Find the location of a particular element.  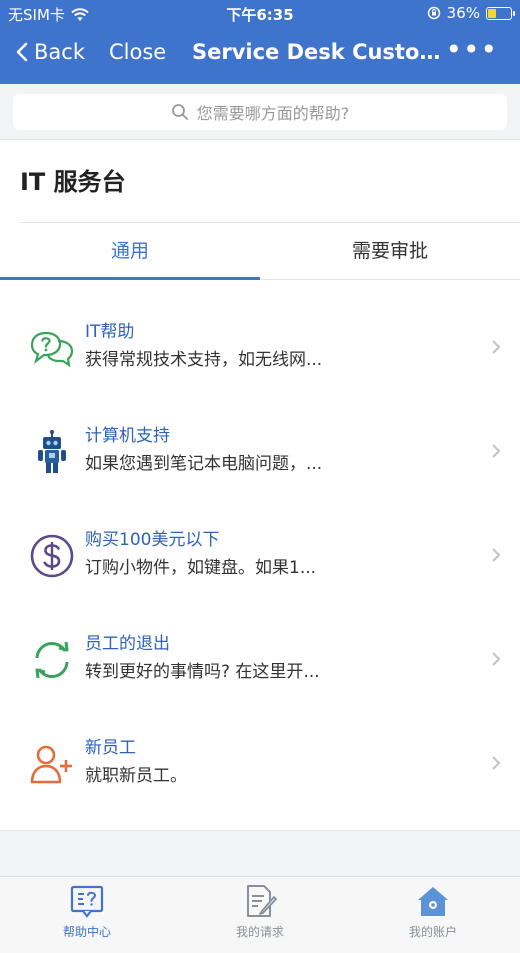

tab-needs-approval: 需要审批 is located at coordinates (390, 252).